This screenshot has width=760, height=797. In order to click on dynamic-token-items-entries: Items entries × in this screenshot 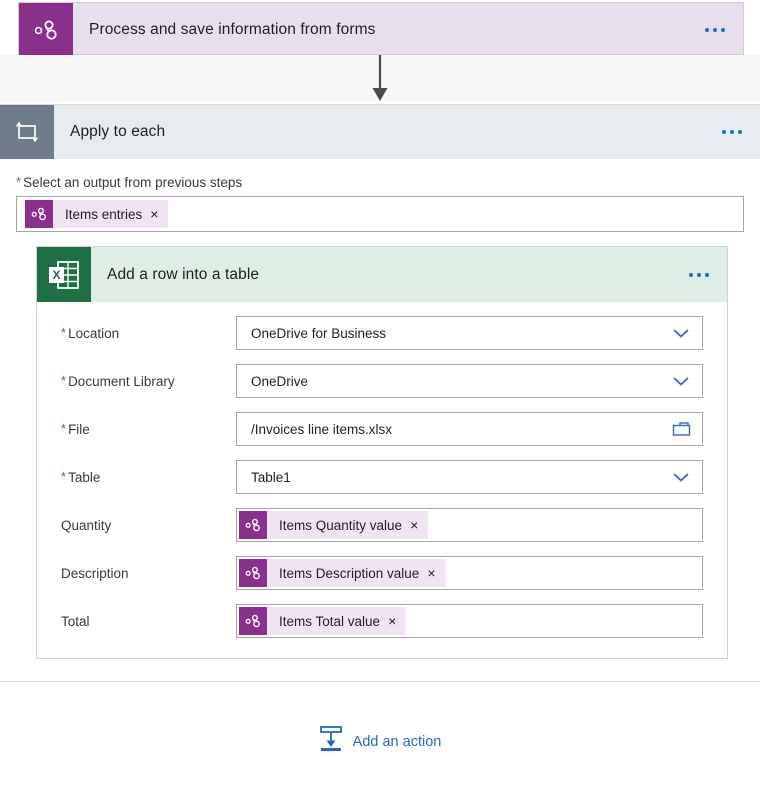, I will do `click(97, 214)`.